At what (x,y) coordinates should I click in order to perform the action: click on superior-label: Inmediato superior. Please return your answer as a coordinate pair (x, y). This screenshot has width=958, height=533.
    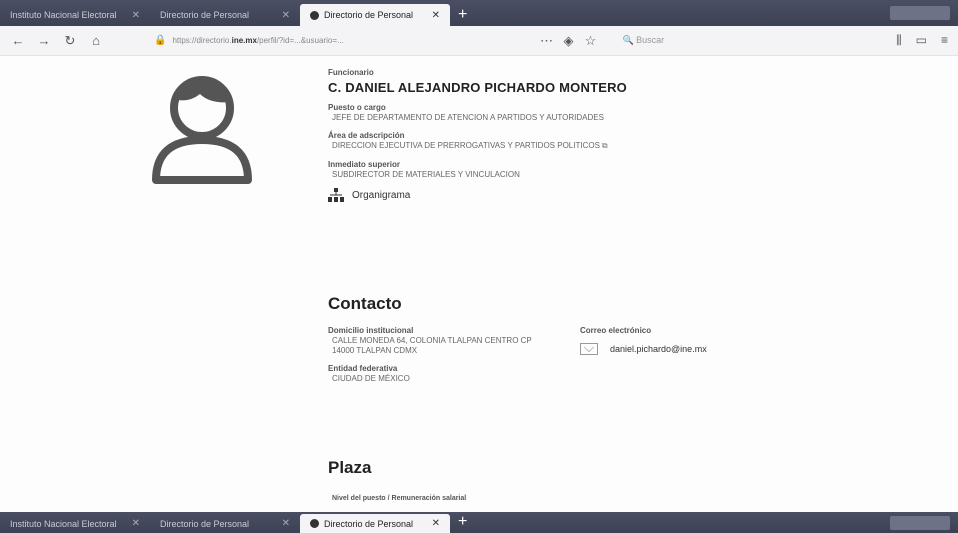
    Looking at the image, I should click on (364, 164).